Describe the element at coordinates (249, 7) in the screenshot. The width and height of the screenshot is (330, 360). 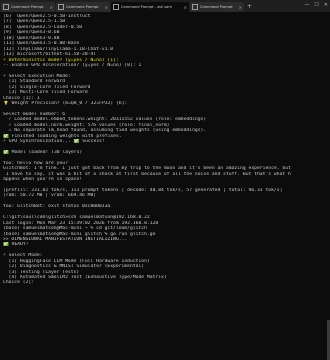
I see `new-tab-button: +` at that location.